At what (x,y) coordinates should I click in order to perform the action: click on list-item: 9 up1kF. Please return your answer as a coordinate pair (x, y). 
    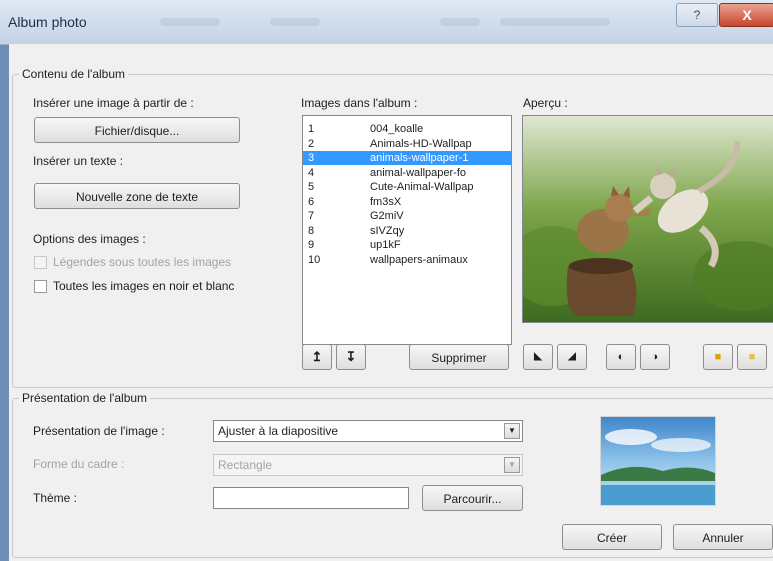
    Looking at the image, I should click on (407, 245).